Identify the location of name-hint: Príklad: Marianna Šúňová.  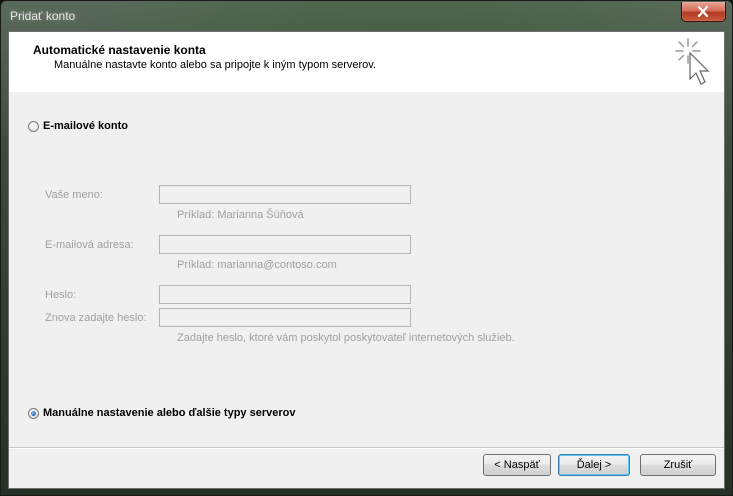
(240, 215).